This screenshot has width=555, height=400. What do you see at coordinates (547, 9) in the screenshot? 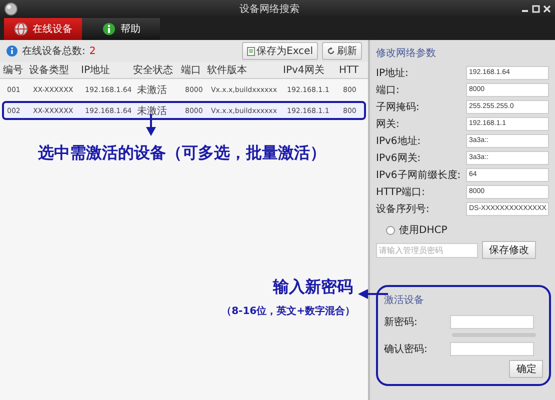
I see `close-icon` at bounding box center [547, 9].